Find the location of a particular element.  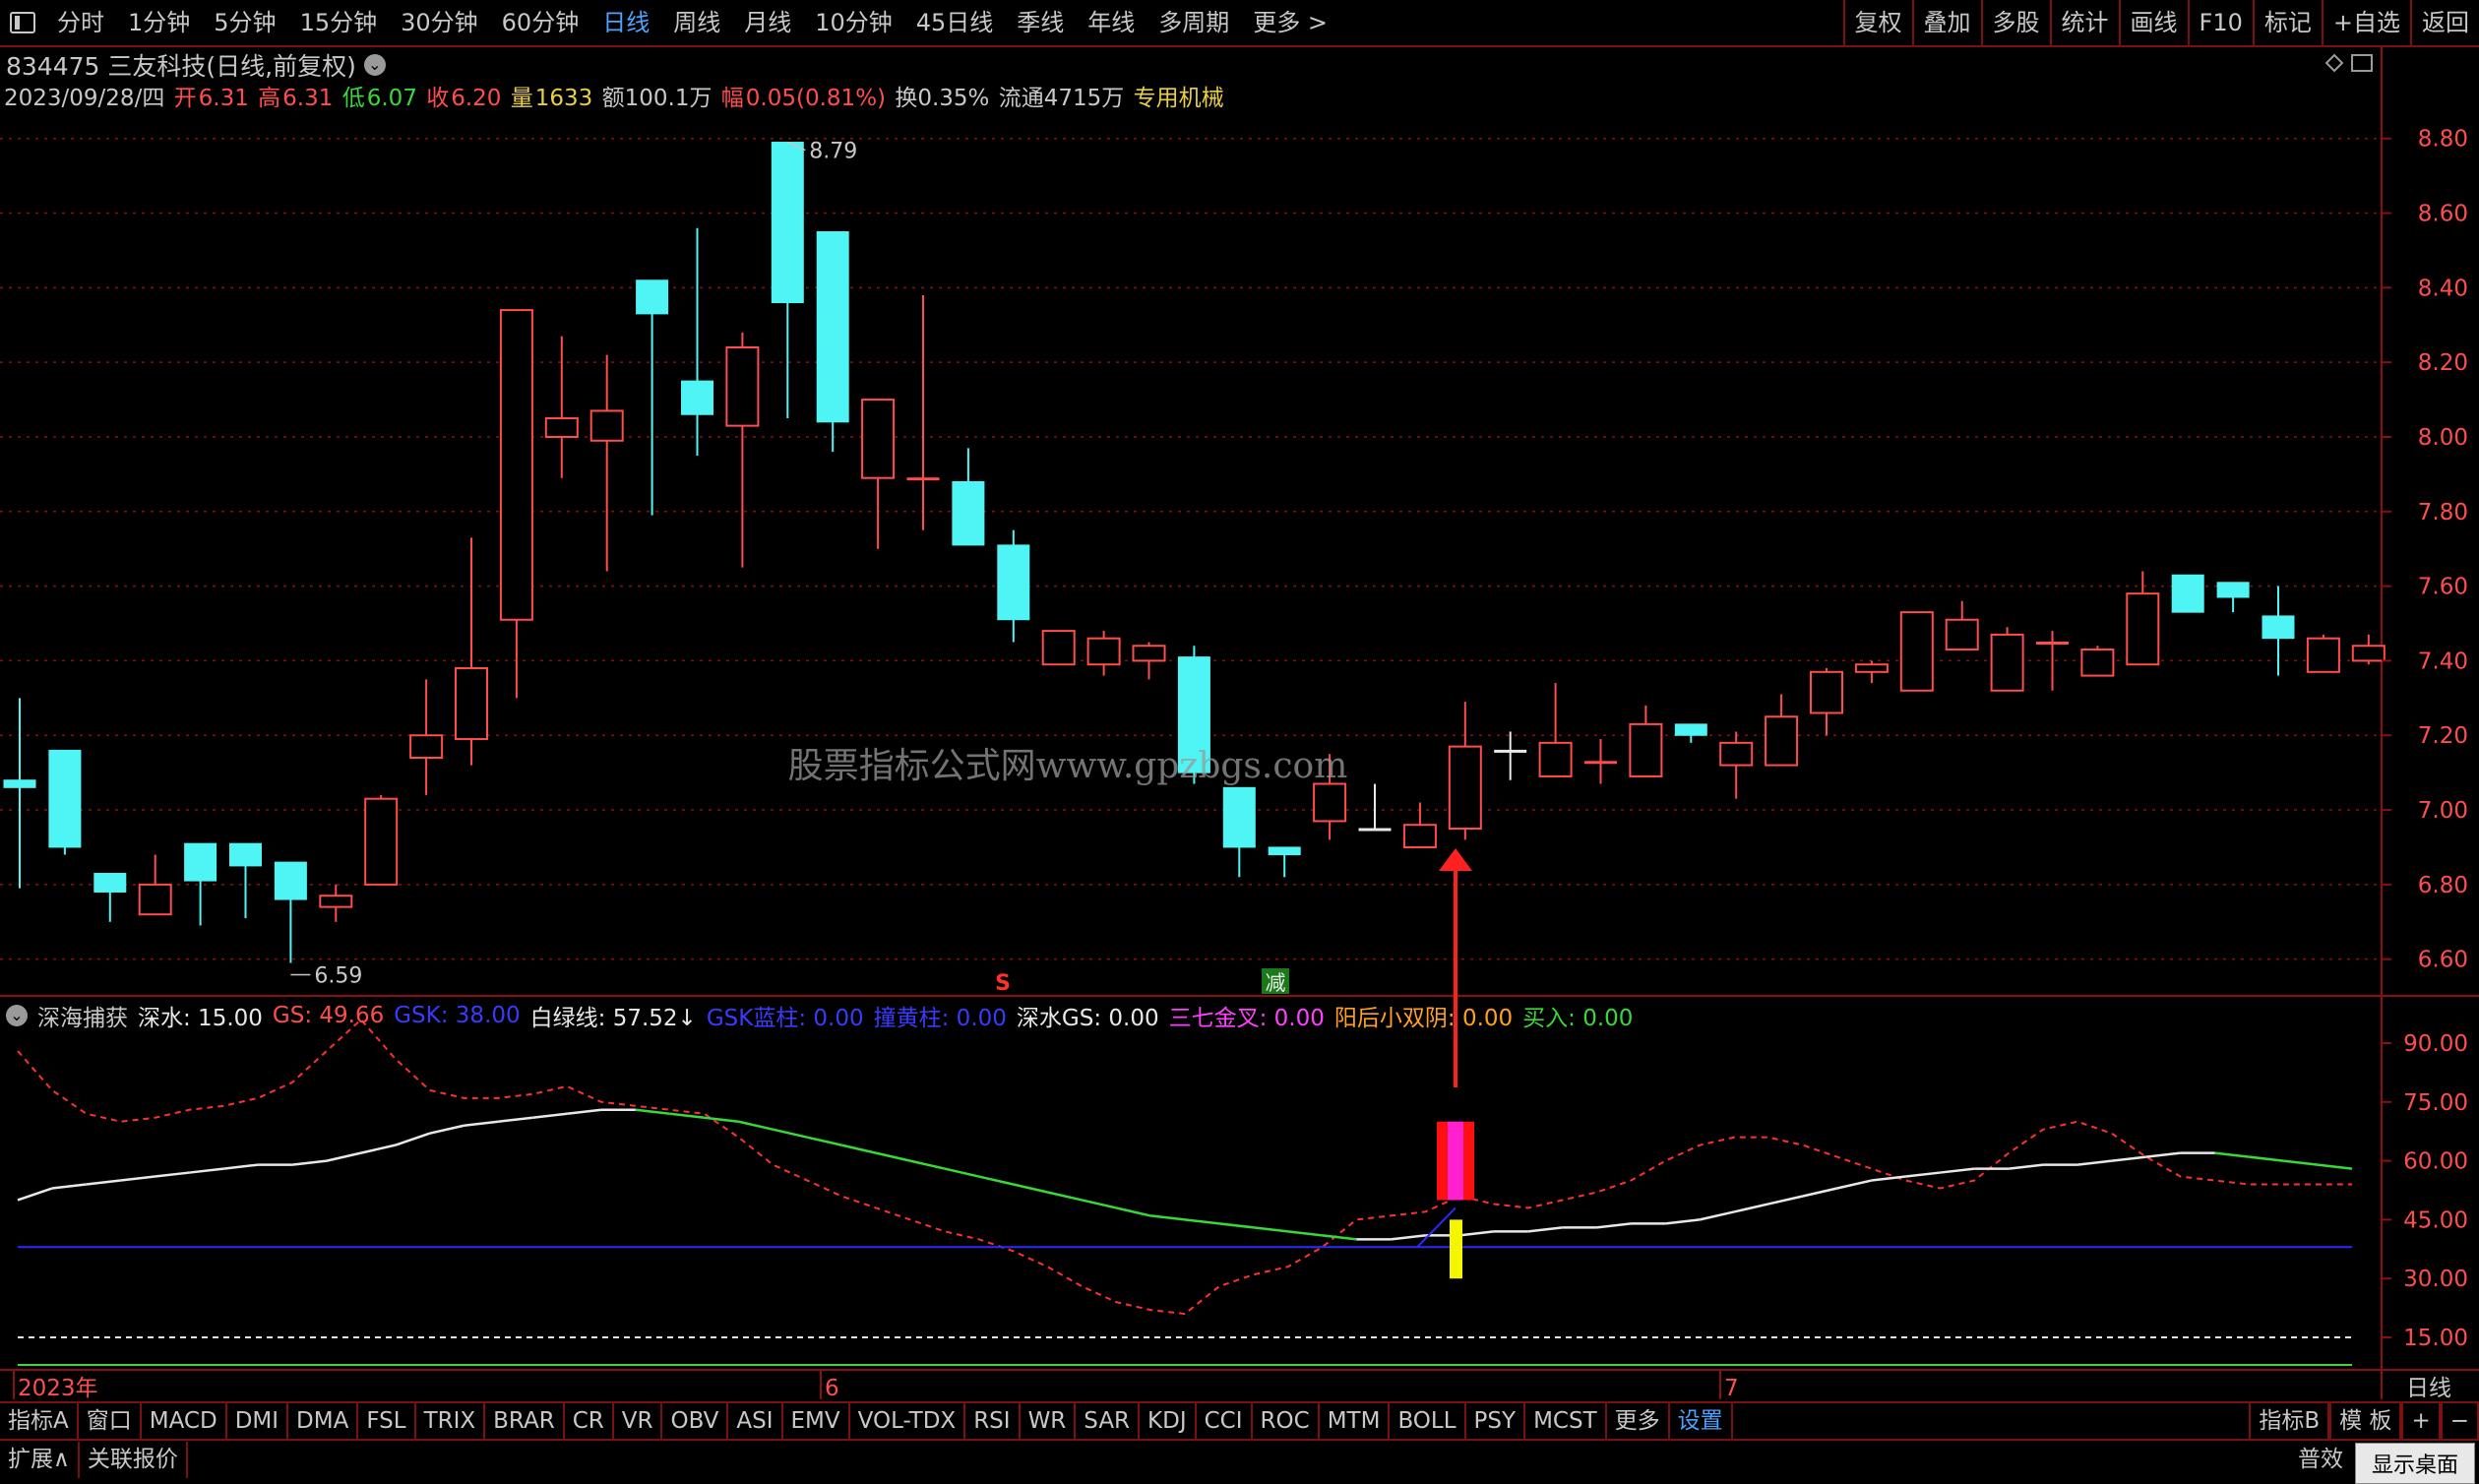

toolbar-button: 返回 is located at coordinates (2444, 23).